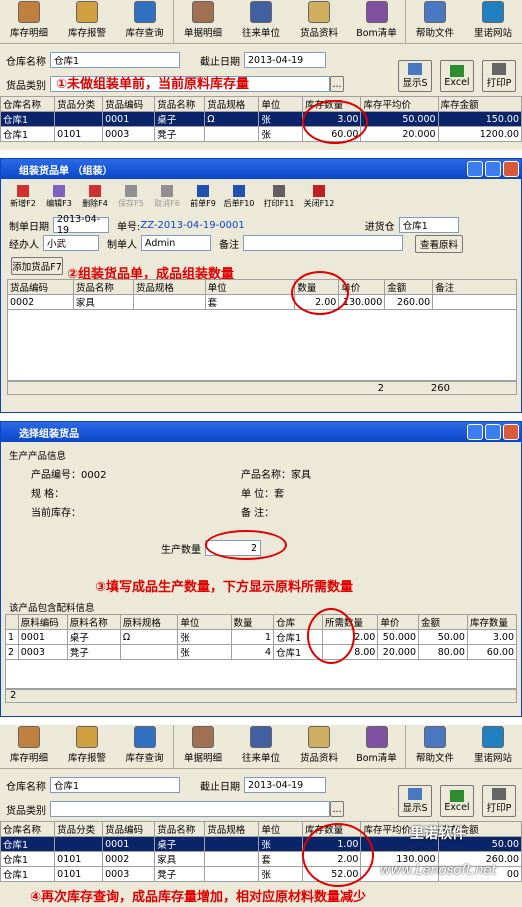  Describe the element at coordinates (252, 622) in the screenshot. I see `column-header: 数量` at that location.